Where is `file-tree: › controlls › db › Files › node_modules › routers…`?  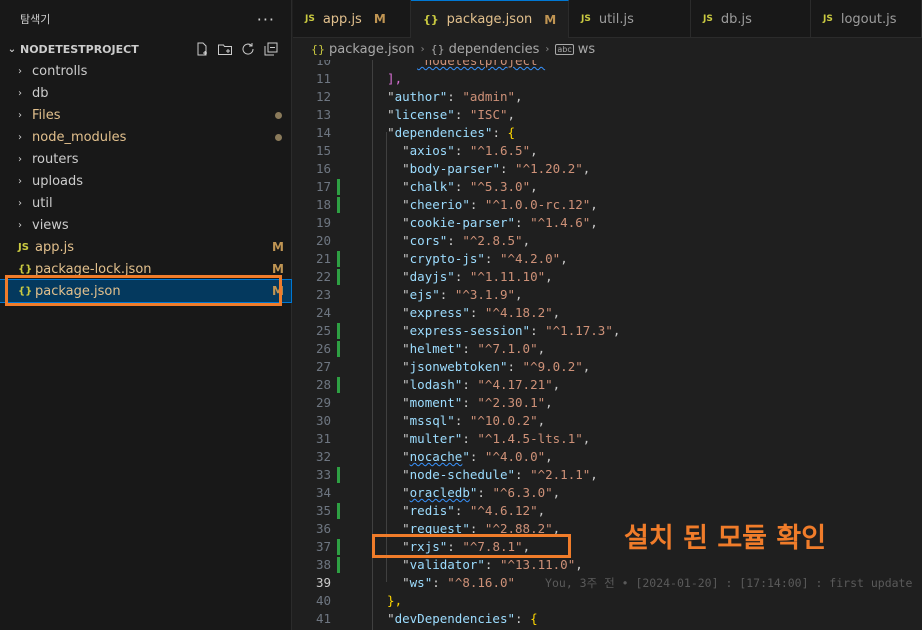
file-tree: › controlls › db › Files › node_modules › routers… is located at coordinates (146, 181).